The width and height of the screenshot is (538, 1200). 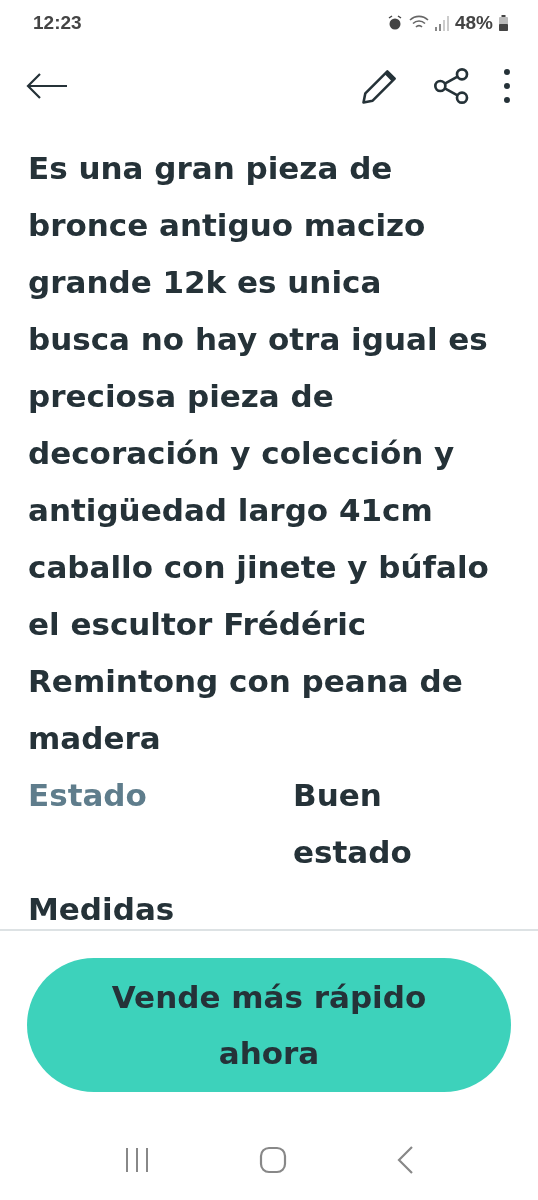 What do you see at coordinates (473, 23) in the screenshot?
I see `battery-percent: 48%` at bounding box center [473, 23].